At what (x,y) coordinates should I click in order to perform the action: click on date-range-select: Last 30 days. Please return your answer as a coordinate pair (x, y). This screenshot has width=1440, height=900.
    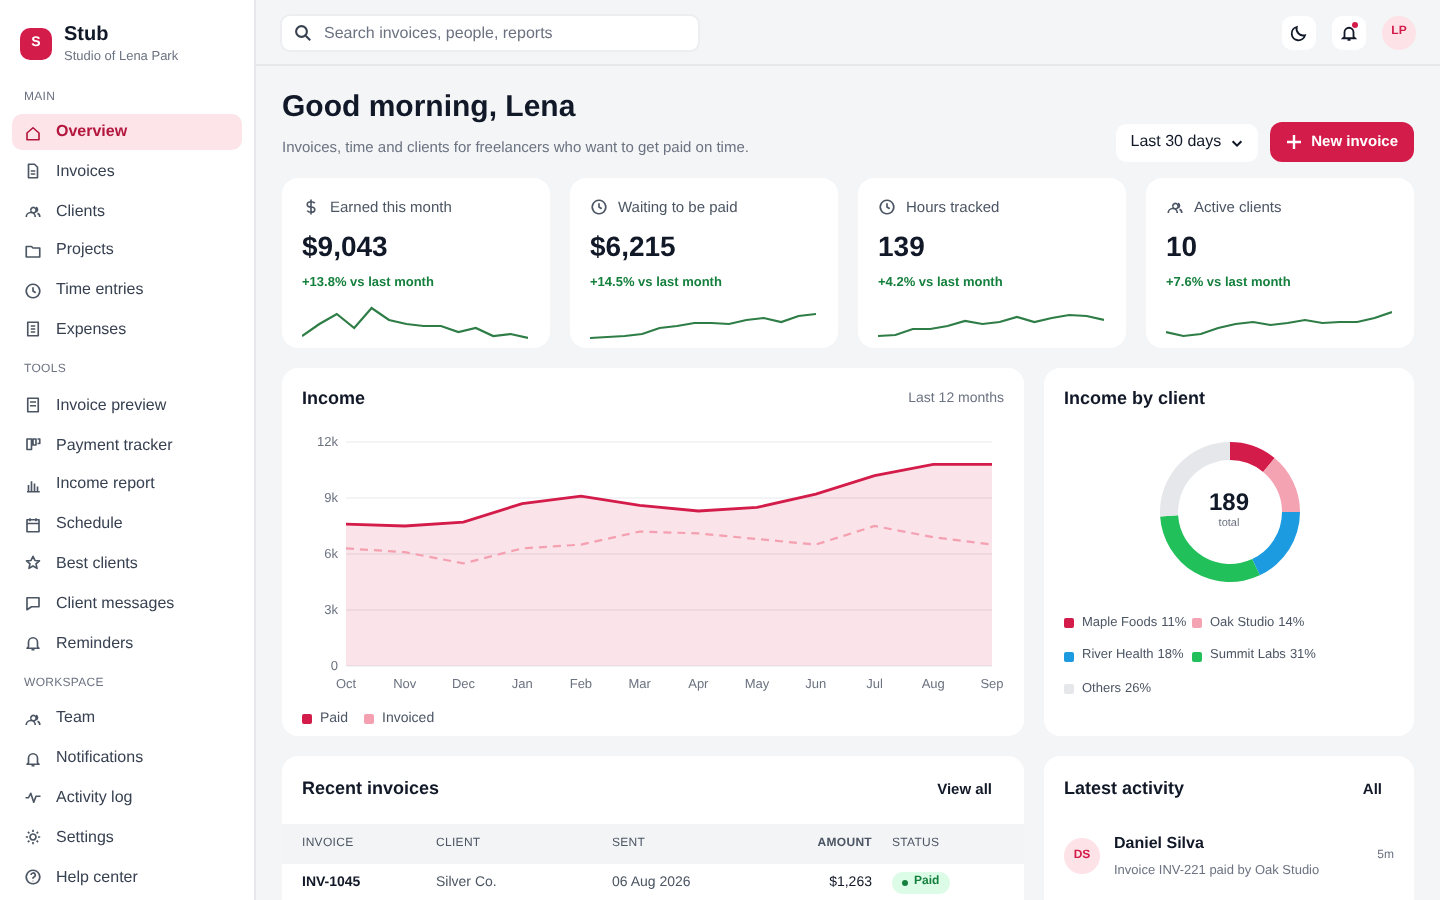
    Looking at the image, I should click on (1187, 142).